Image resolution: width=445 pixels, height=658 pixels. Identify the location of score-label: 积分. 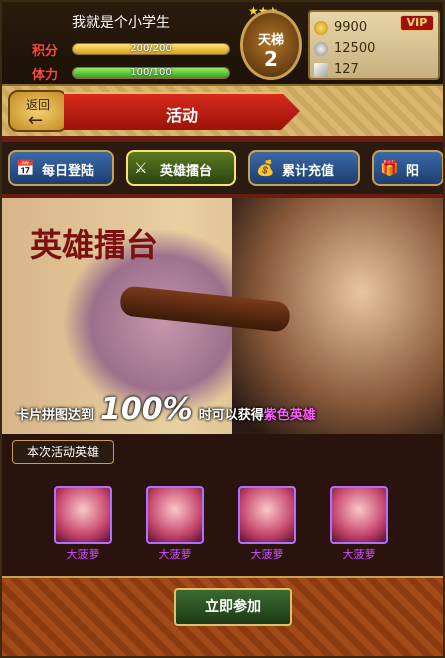
(45, 51).